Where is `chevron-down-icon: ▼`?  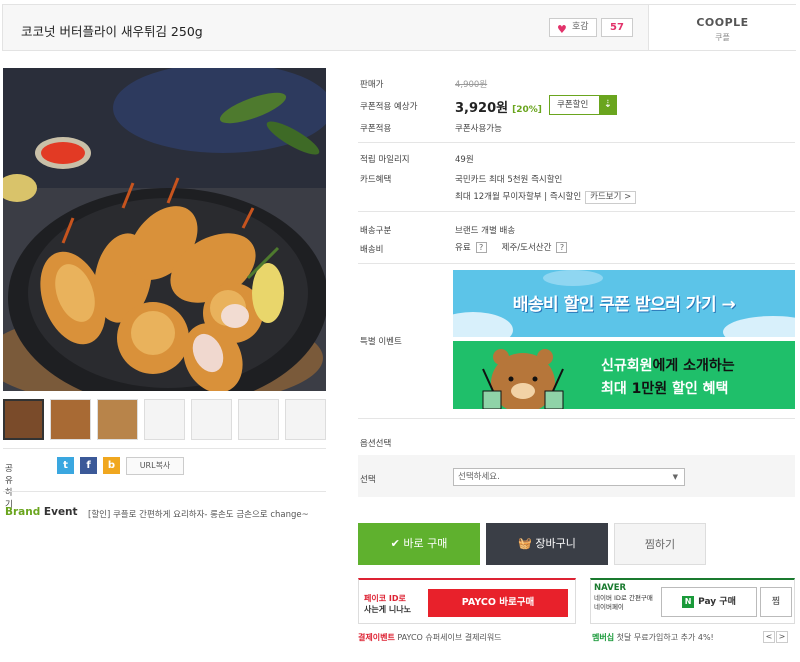 chevron-down-icon: ▼ is located at coordinates (675, 477).